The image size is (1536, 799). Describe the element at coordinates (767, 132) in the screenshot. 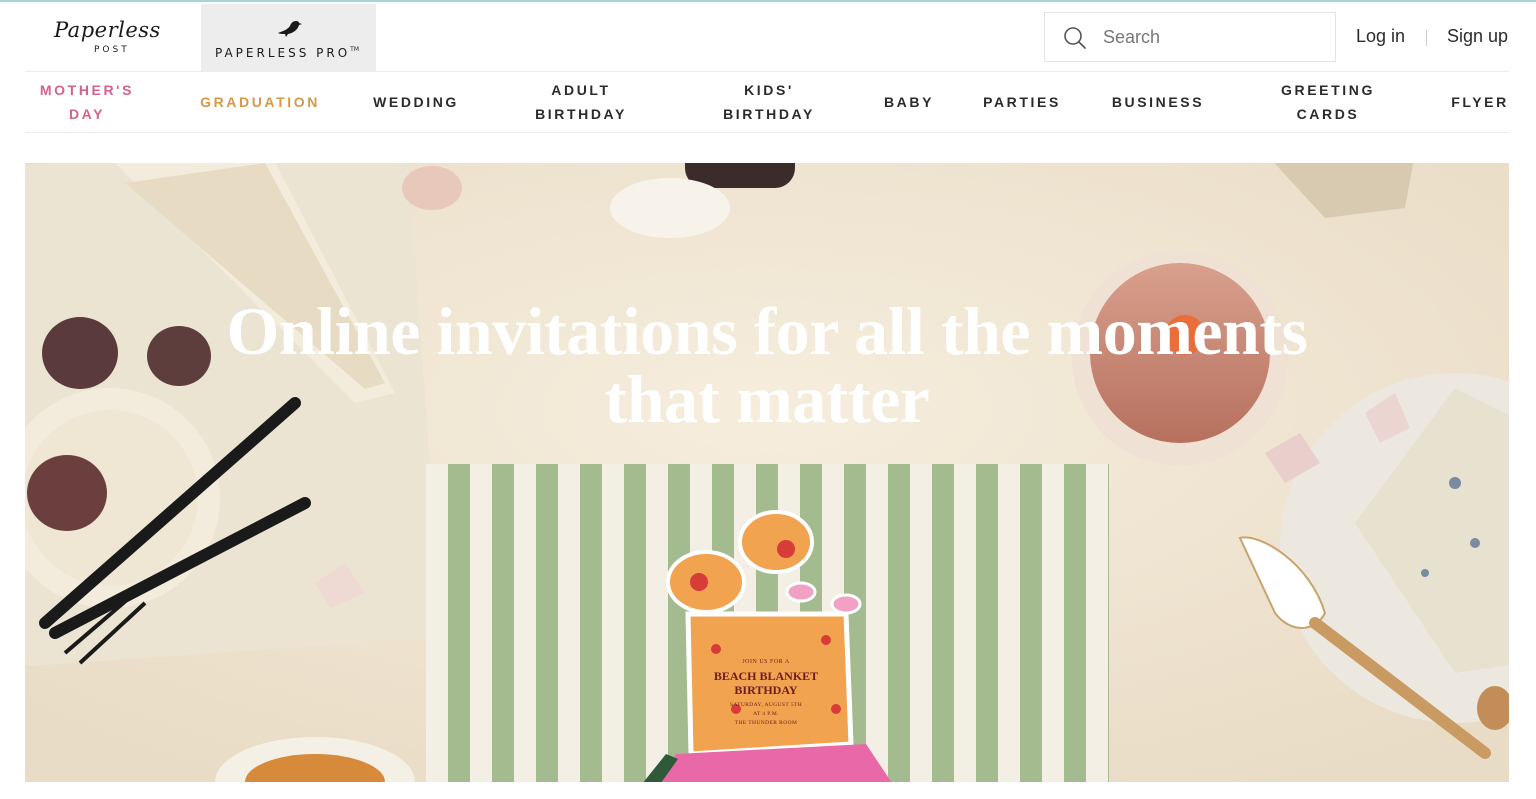

I see `nav-divider` at that location.